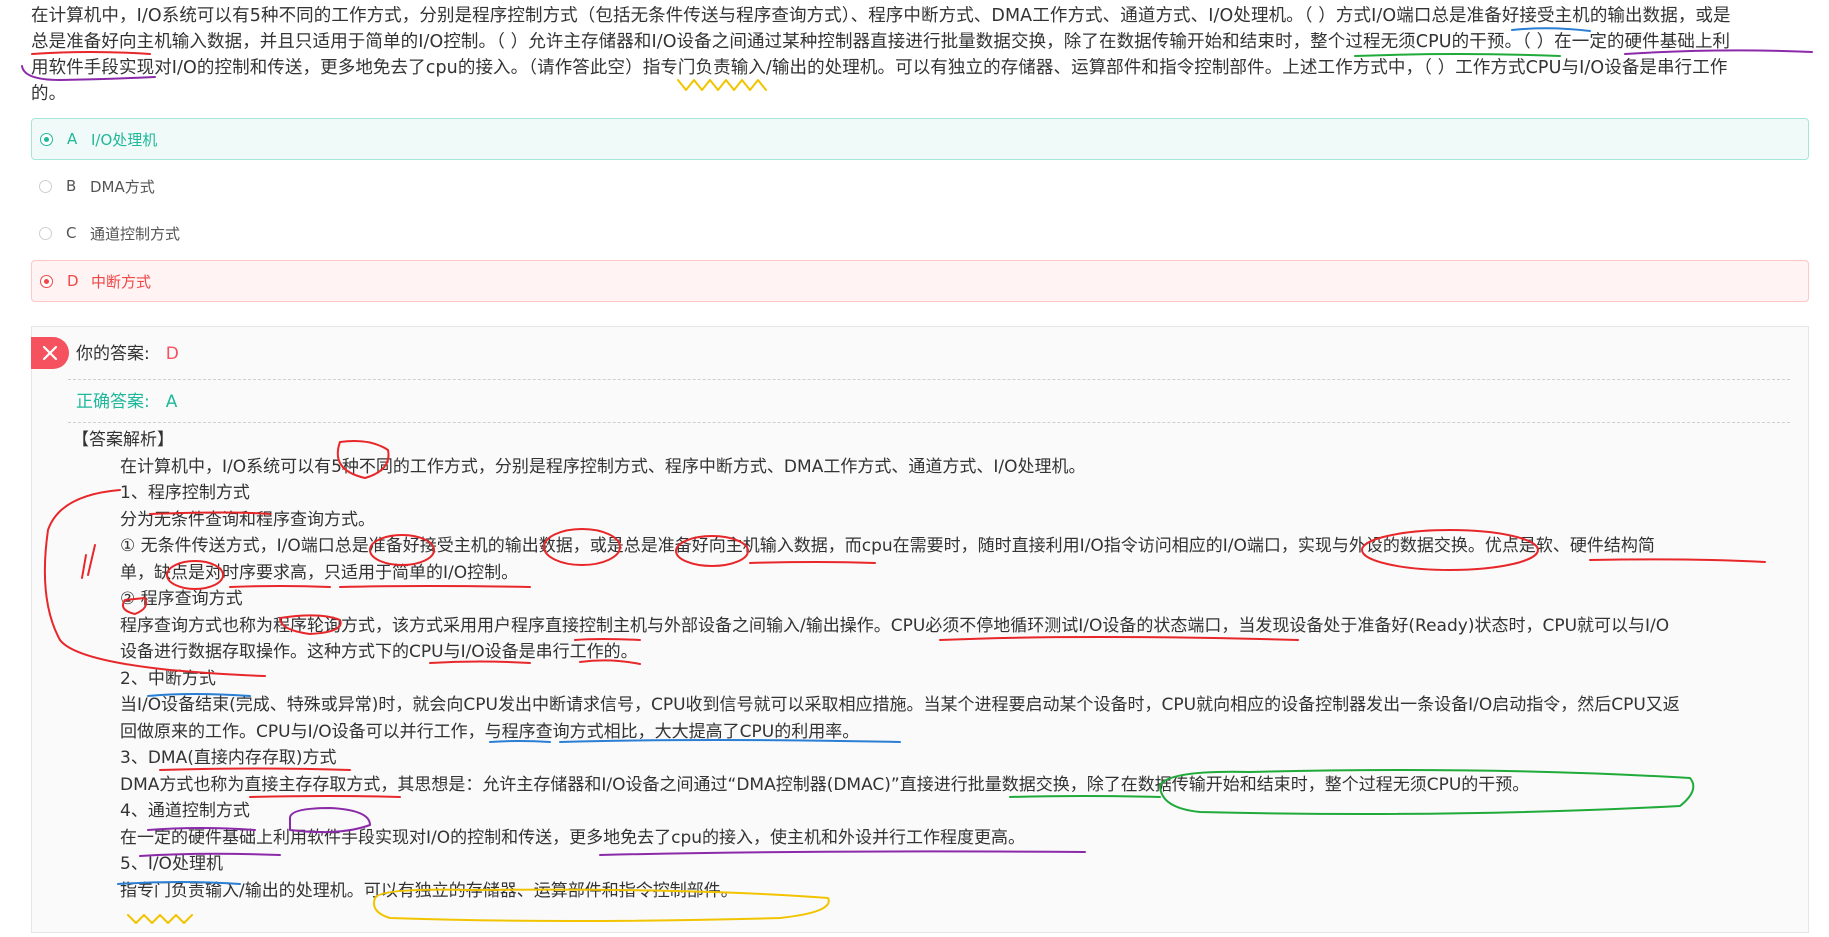 Image resolution: width=1829 pixels, height=937 pixels. I want to click on section-heading: 5、I/O处理机, so click(171, 864).